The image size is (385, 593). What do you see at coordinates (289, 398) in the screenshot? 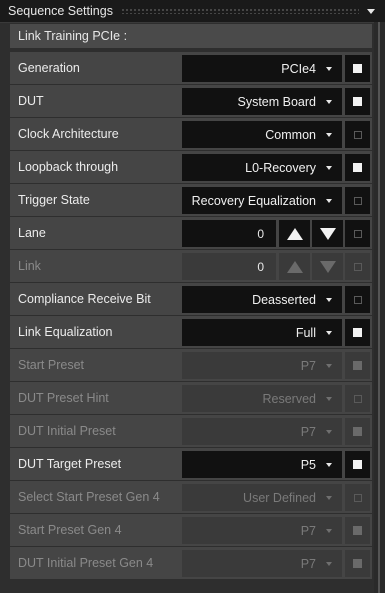
I see `dropdown-value: Reserved` at bounding box center [289, 398].